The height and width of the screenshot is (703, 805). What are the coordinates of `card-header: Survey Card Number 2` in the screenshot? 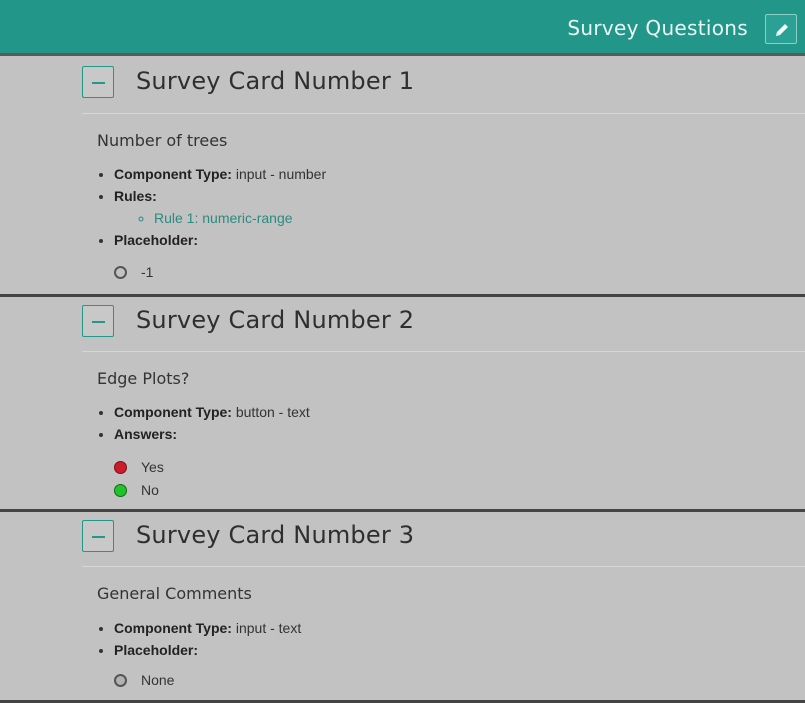 It's located at (443, 324).